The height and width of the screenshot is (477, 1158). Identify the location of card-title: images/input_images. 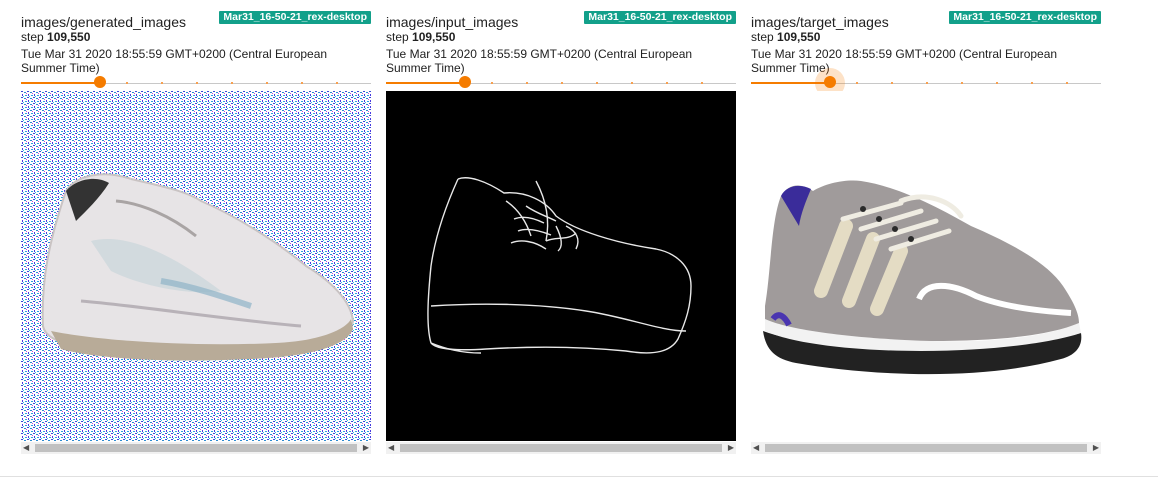
(452, 22).